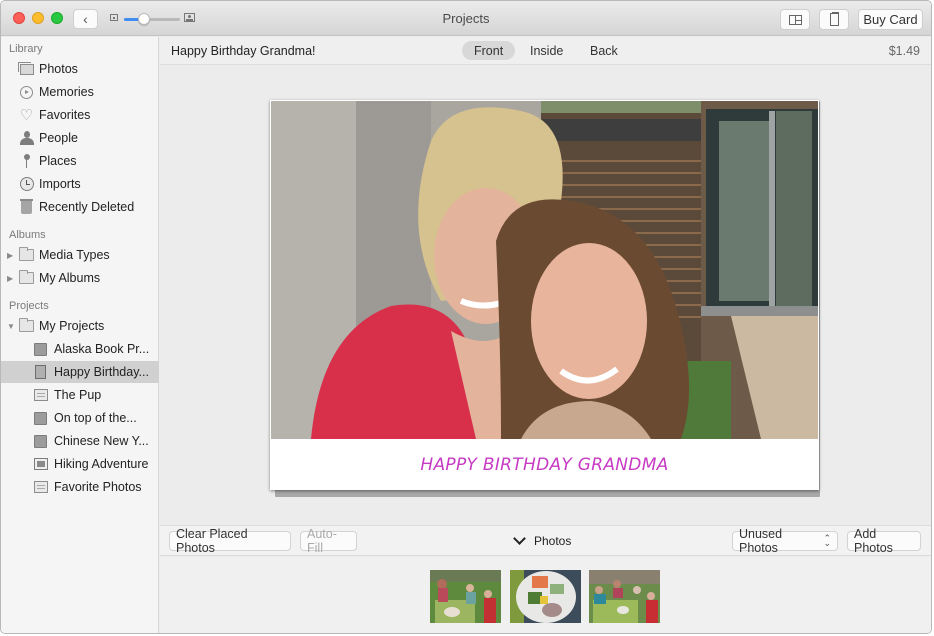  What do you see at coordinates (65, 115) in the screenshot?
I see `sidebar-item-label: Favorites` at bounding box center [65, 115].